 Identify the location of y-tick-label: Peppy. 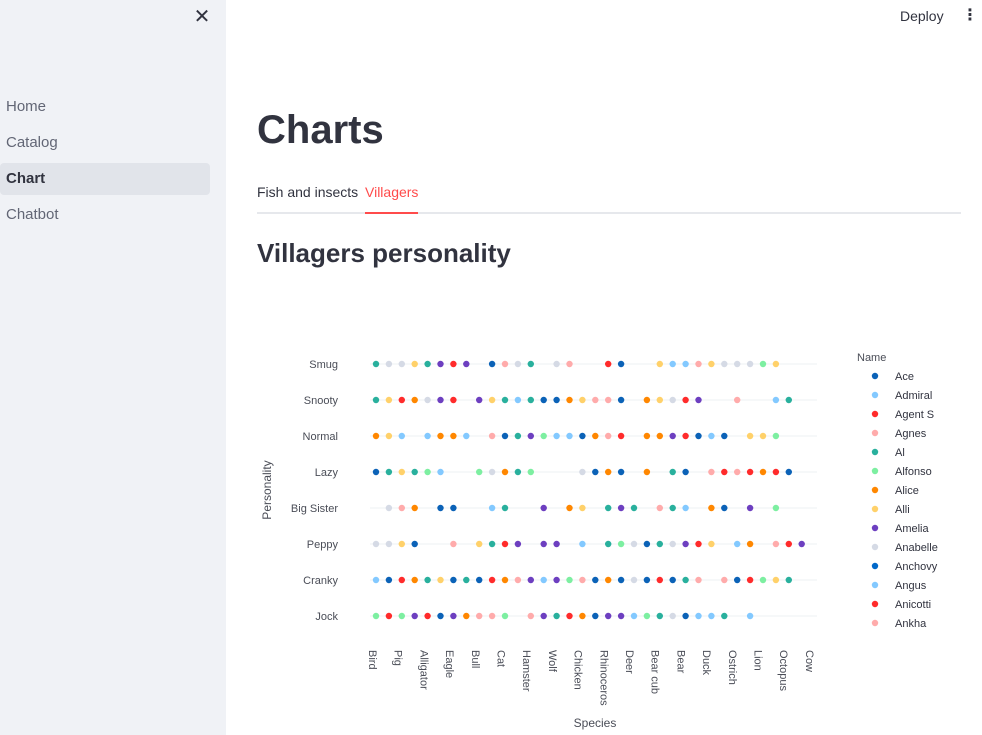
(323, 545).